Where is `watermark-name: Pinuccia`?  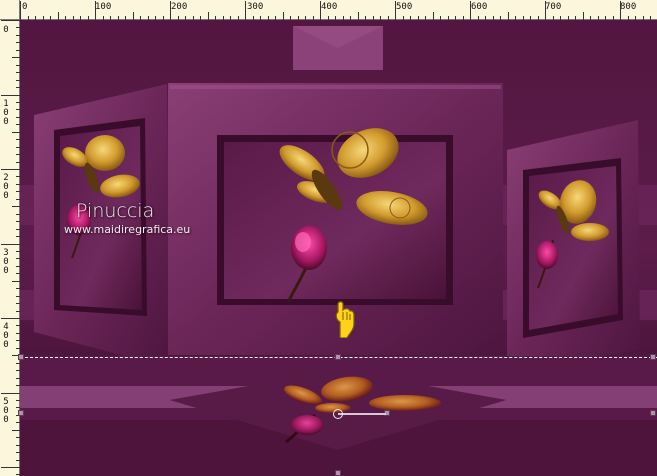
watermark-name: Pinuccia is located at coordinates (115, 211).